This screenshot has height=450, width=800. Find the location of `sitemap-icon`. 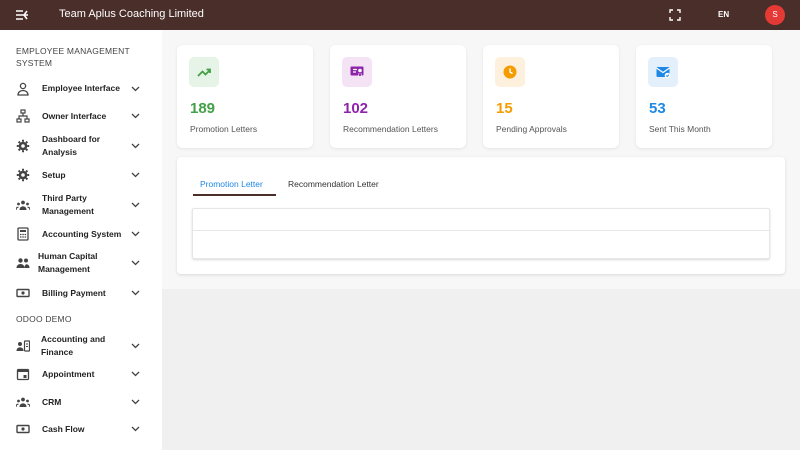

sitemap-icon is located at coordinates (23, 116).